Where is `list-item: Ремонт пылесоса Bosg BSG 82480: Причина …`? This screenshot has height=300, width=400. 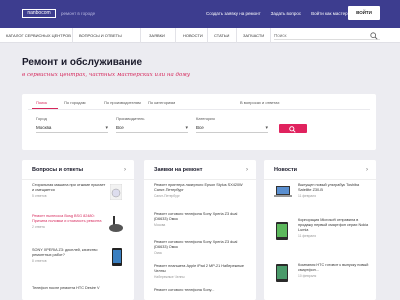
list-item: Ремонт пылесоса Bosg BSG 82480: Причина … is located at coordinates (69, 221).